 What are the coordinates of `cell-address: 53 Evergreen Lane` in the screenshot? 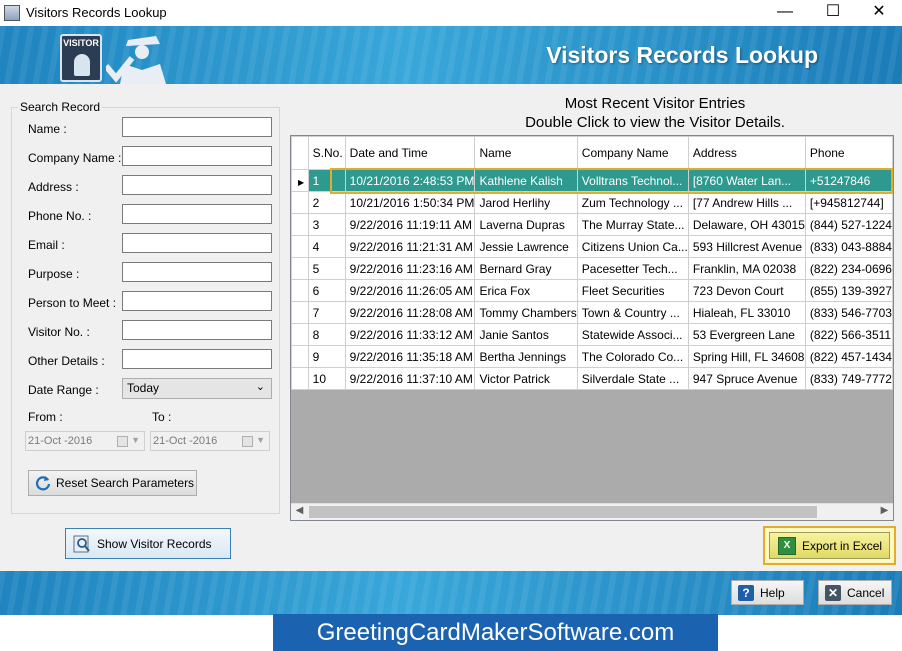 It's located at (746, 334).